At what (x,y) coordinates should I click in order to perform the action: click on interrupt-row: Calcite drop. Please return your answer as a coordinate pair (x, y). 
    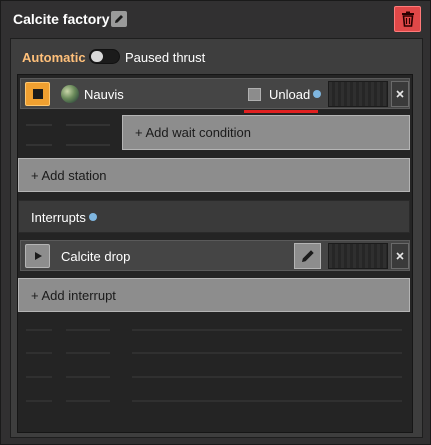
    Looking at the image, I should click on (215, 255).